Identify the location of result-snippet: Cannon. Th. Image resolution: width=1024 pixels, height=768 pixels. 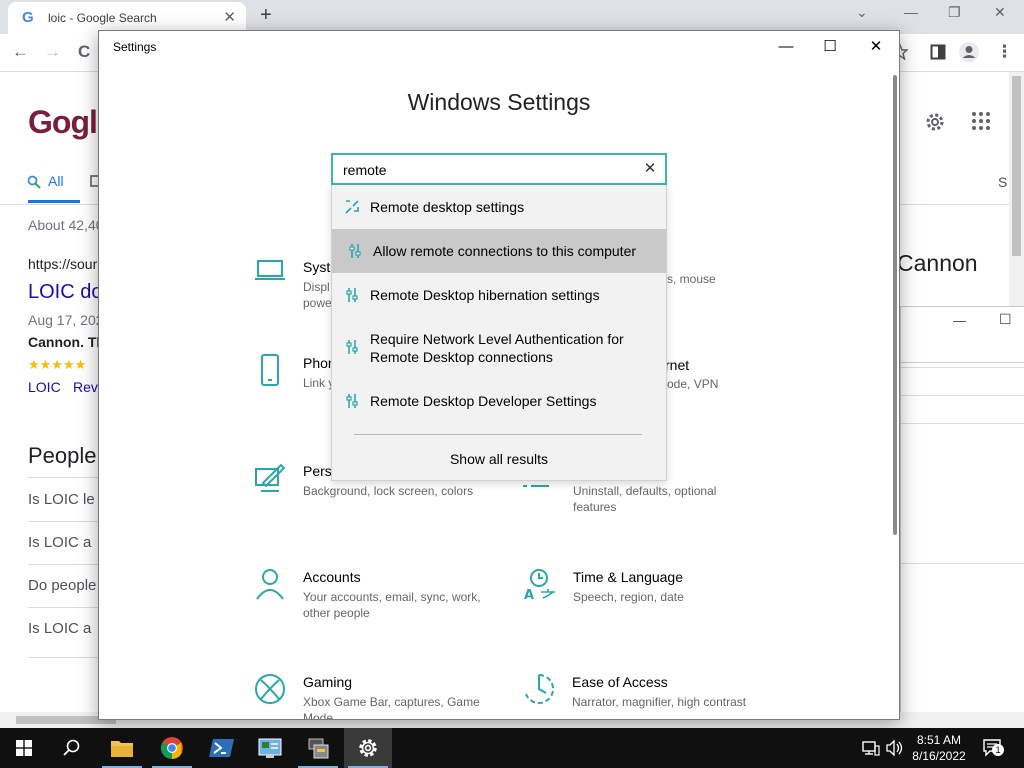
(66, 342).